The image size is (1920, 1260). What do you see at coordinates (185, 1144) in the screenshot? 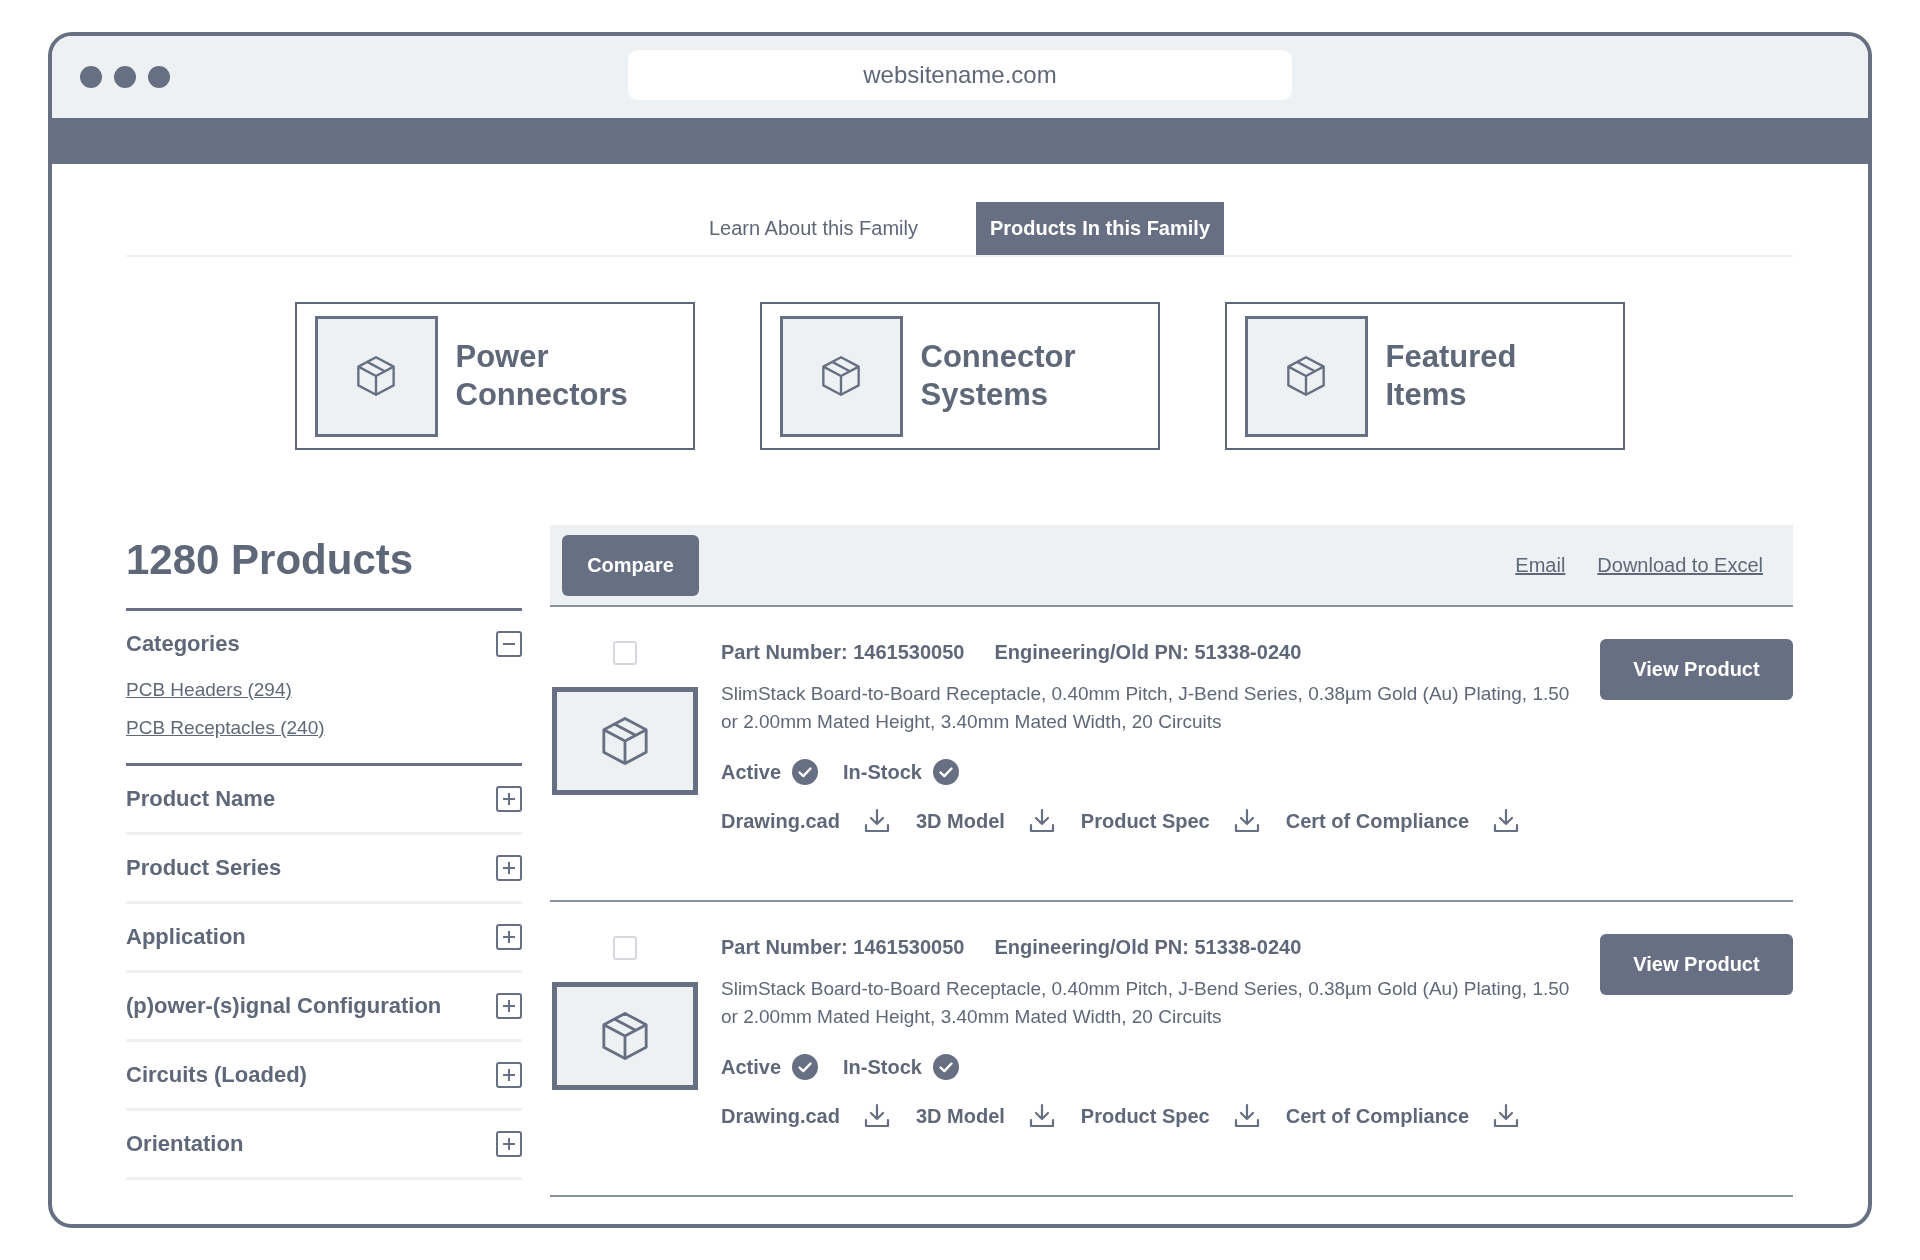
I see `filter-heading: Orientation` at bounding box center [185, 1144].